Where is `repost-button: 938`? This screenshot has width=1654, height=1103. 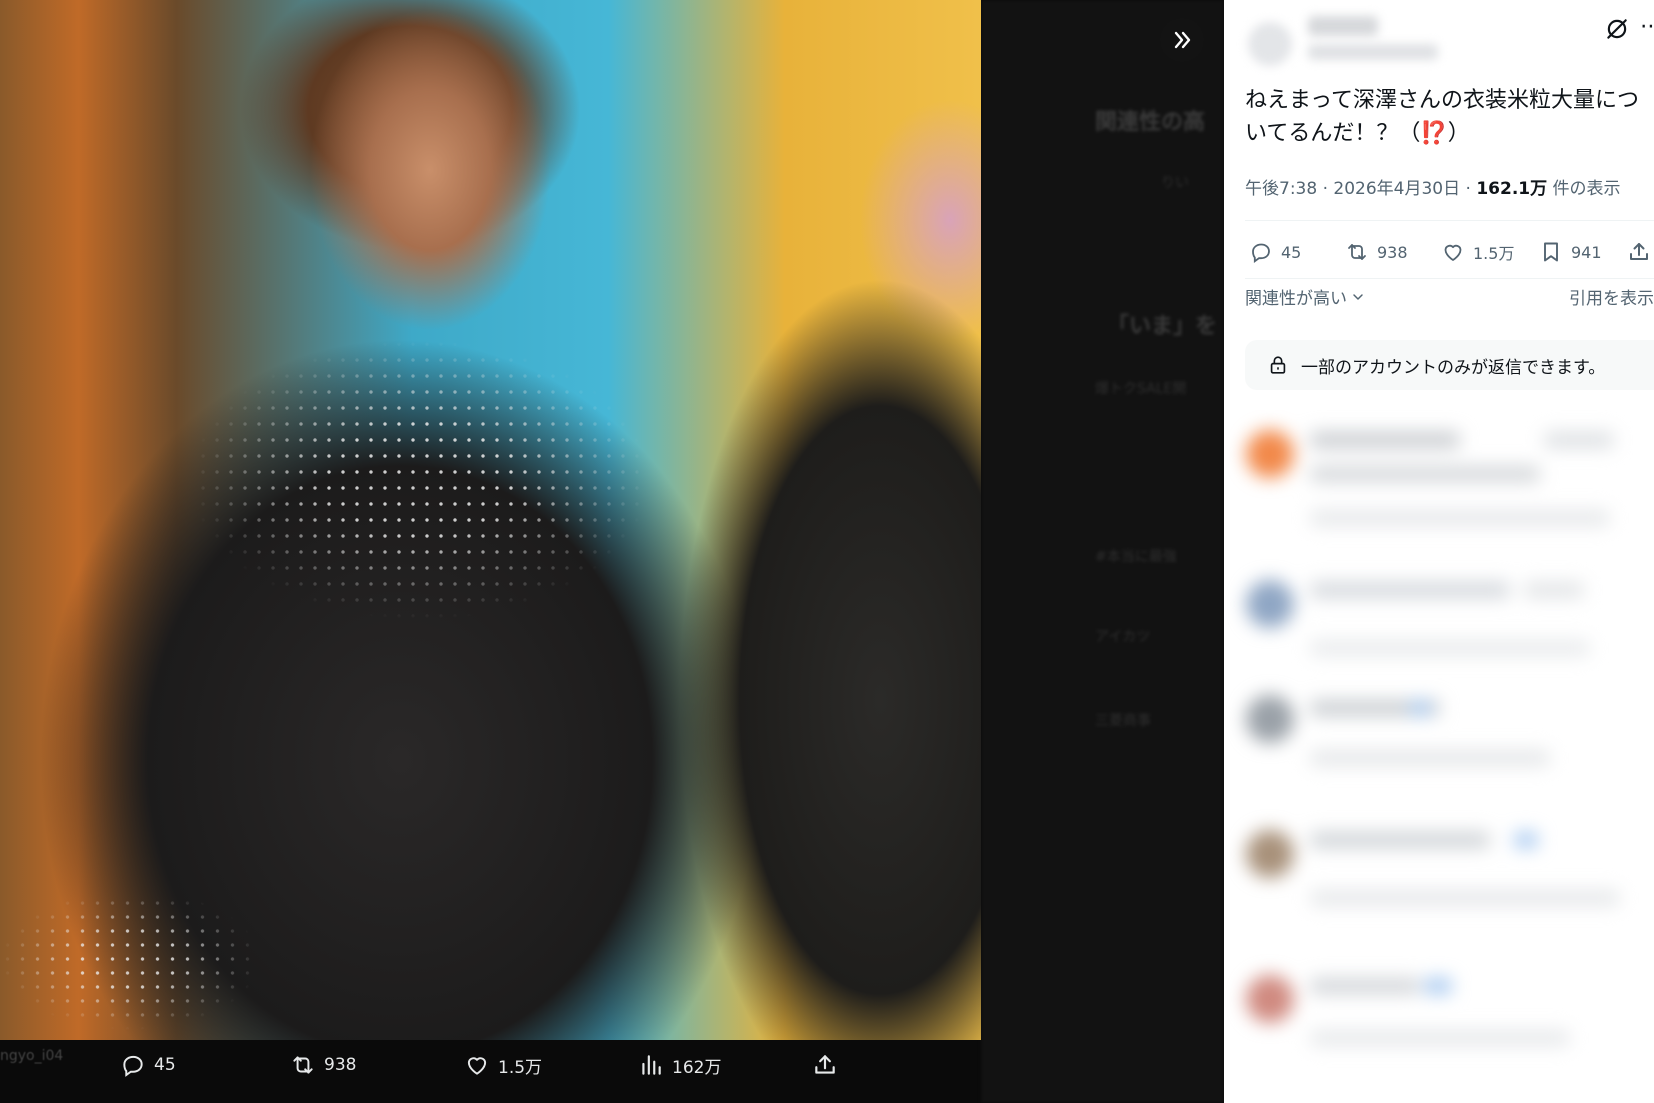
repost-button: 938 is located at coordinates (1376, 252).